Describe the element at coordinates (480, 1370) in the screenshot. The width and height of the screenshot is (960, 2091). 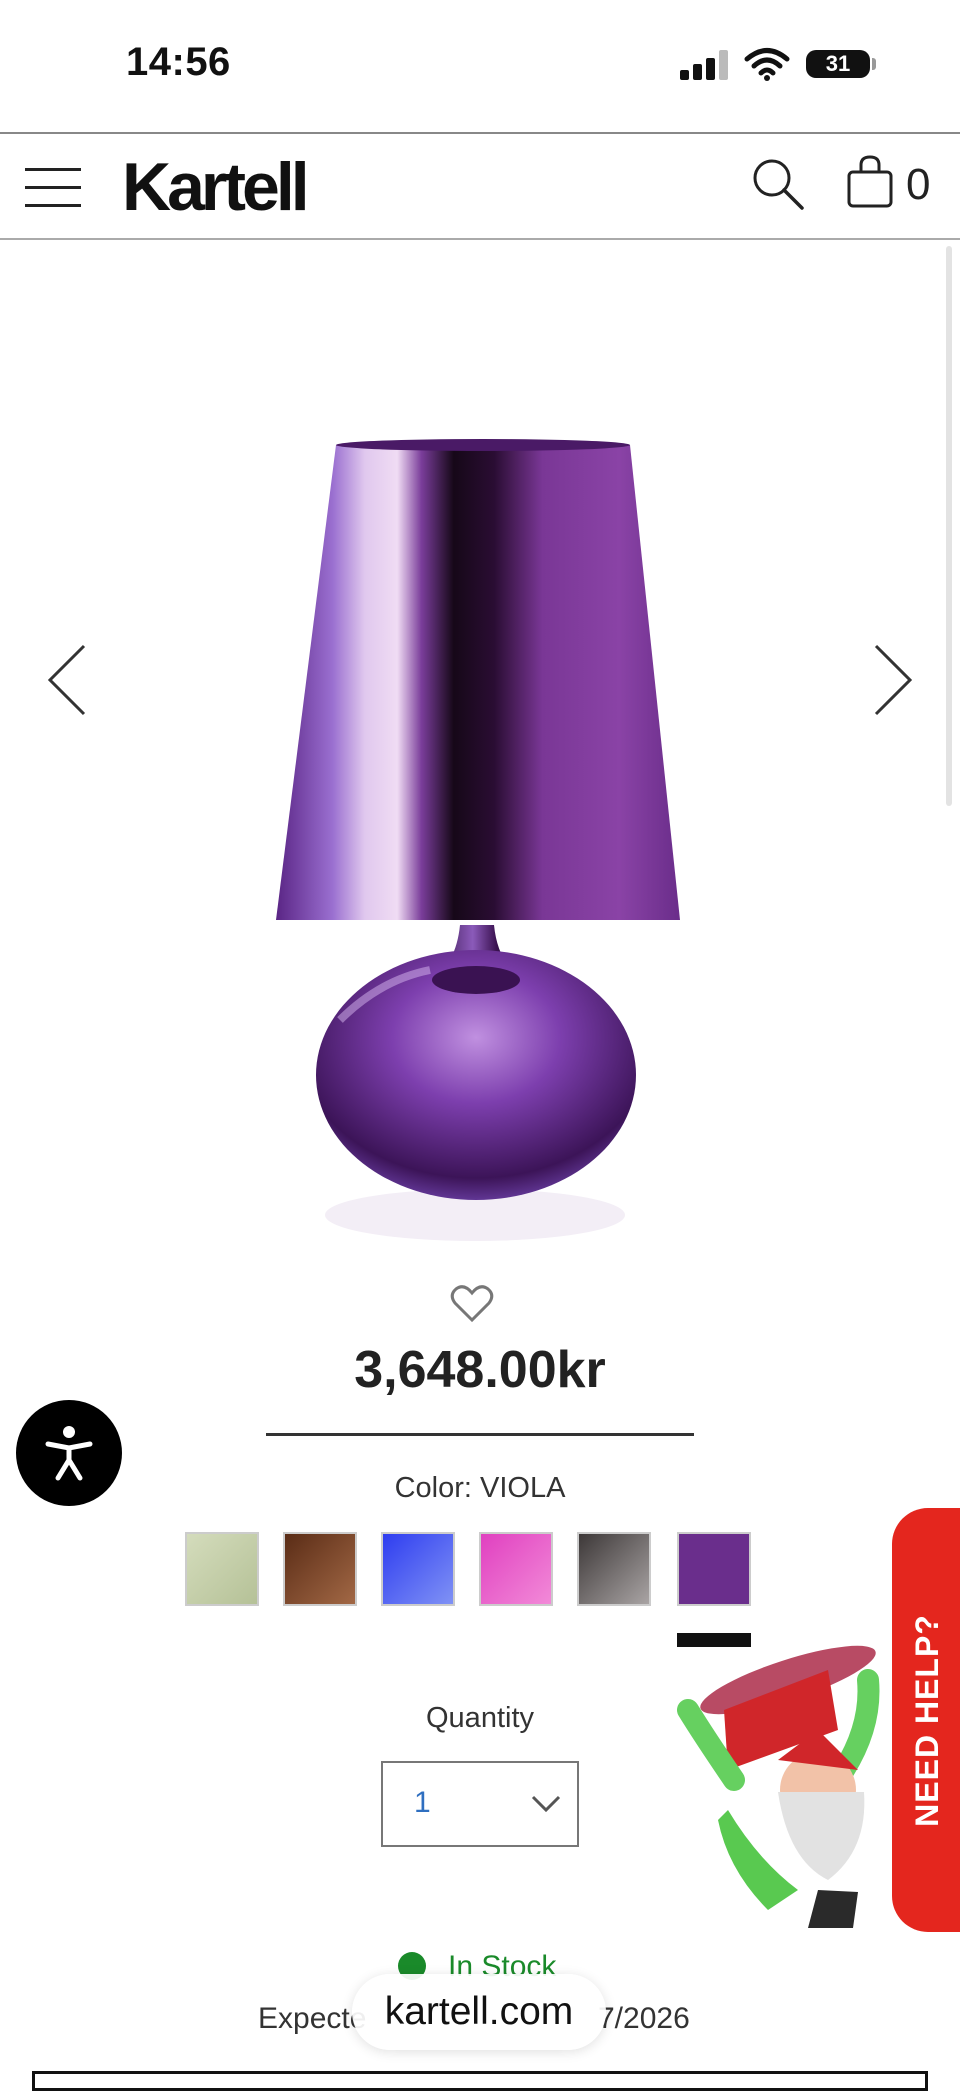
I see `product-price: 3,648.00kr` at that location.